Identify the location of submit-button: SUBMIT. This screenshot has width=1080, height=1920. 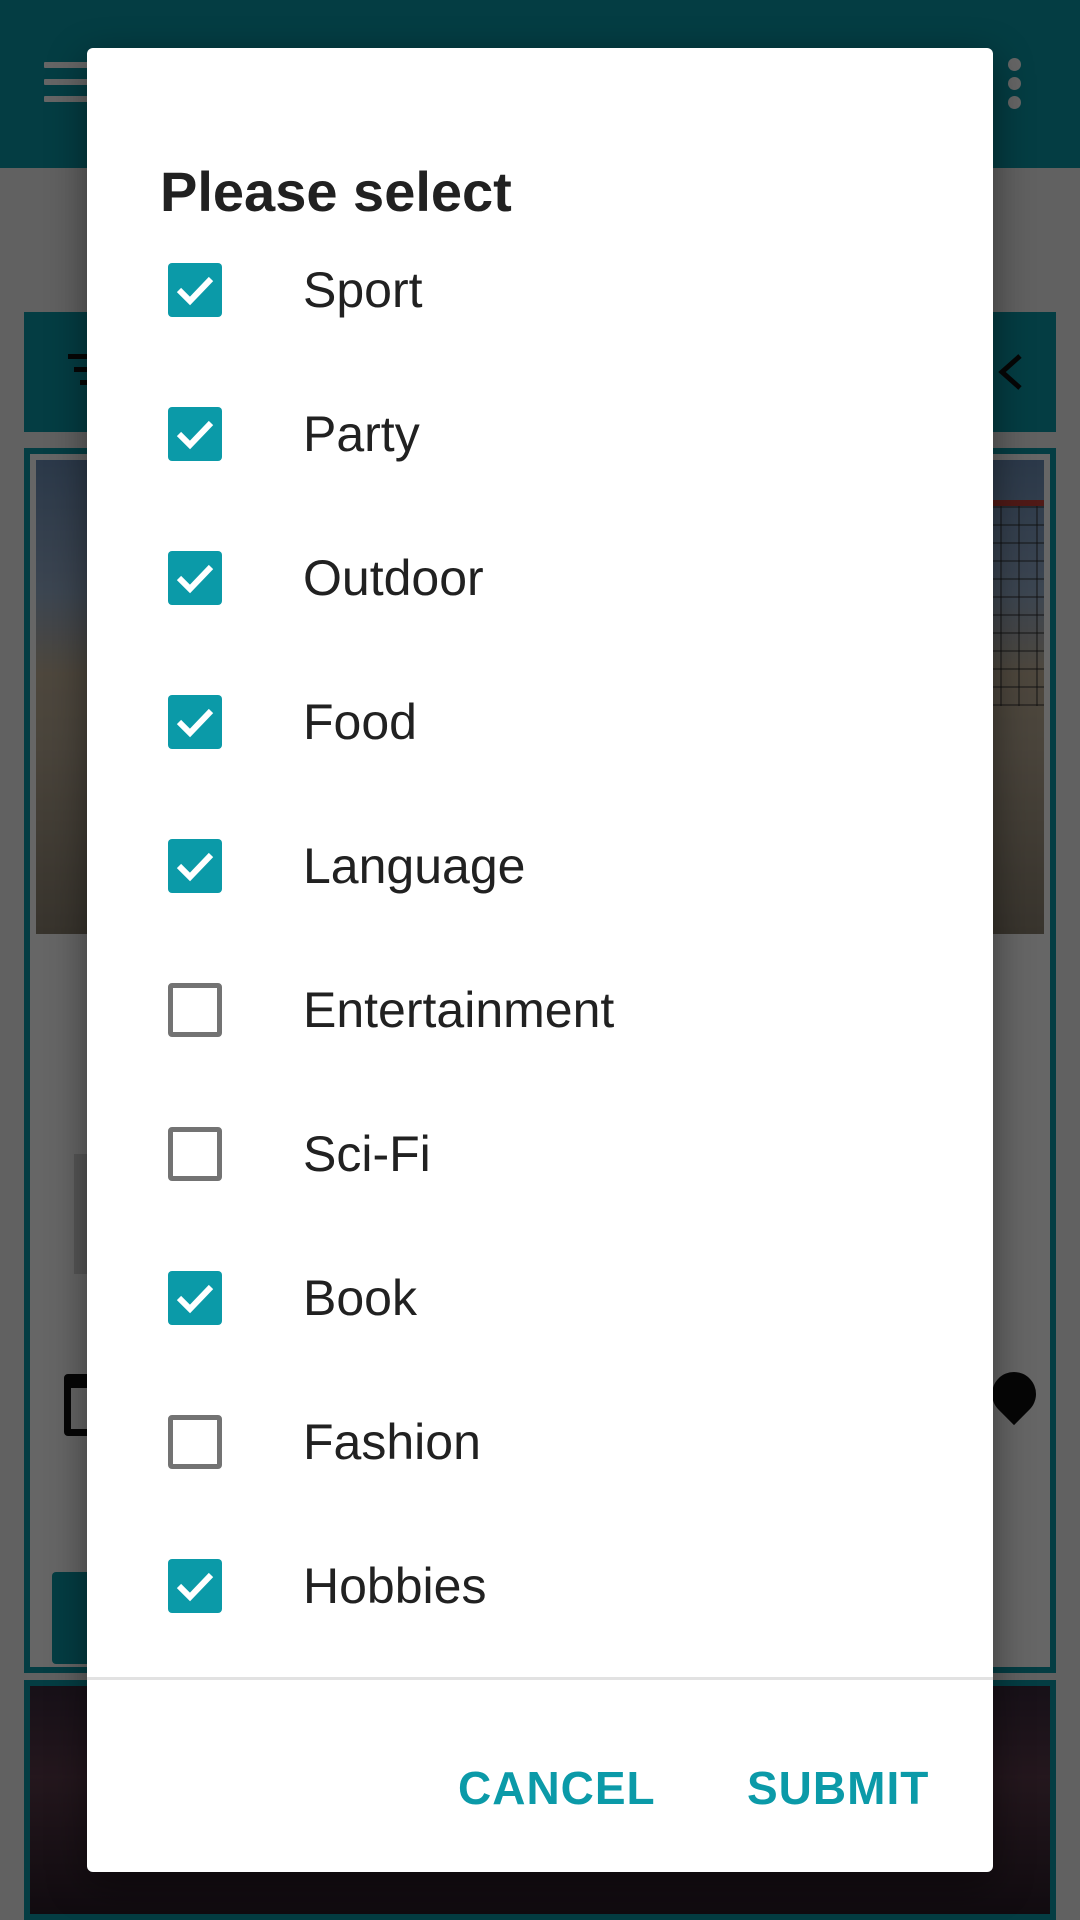
(838, 1788).